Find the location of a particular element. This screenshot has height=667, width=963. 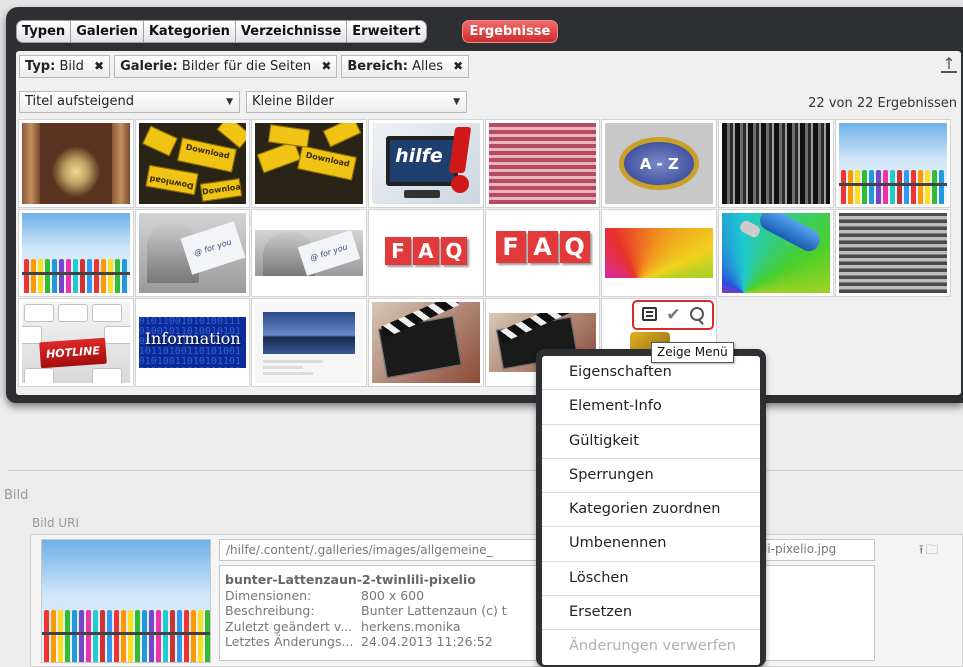

filter-scope-value: Alles is located at coordinates (427, 66).